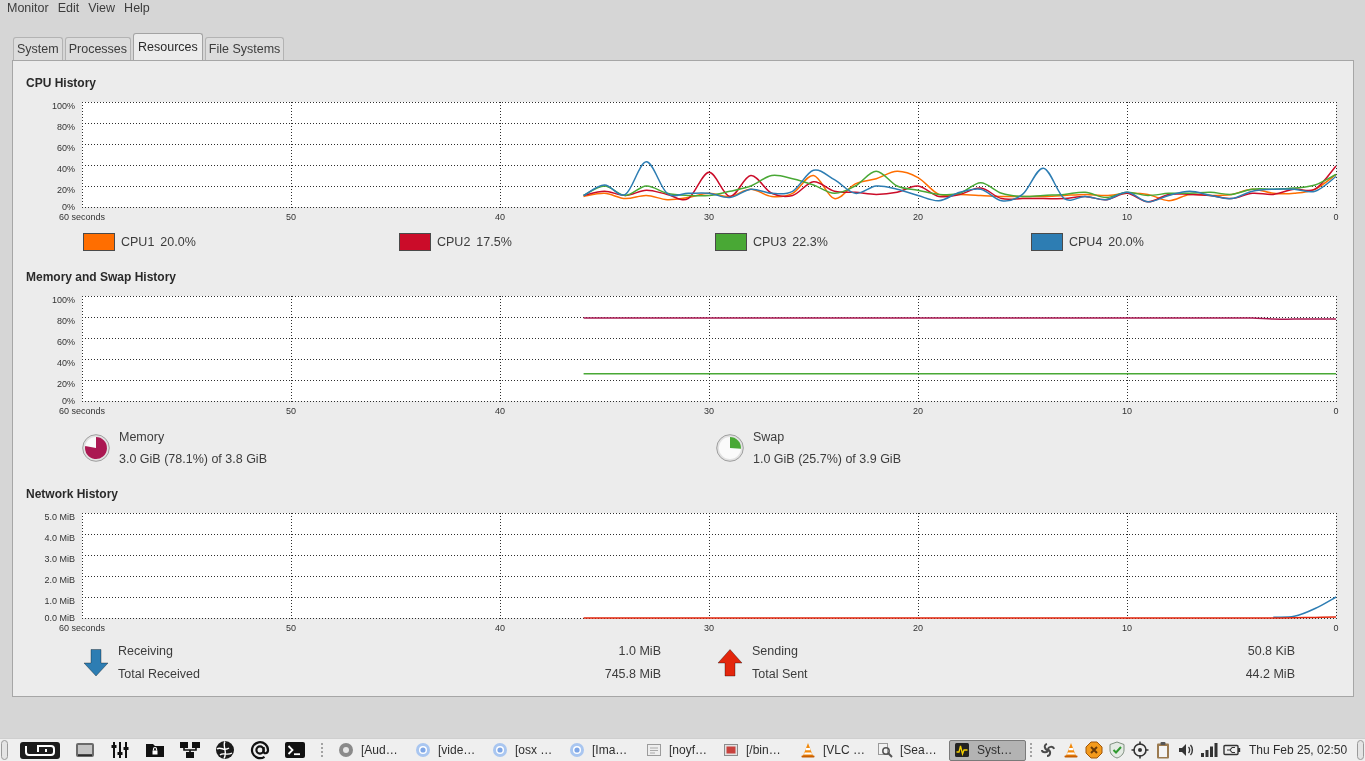 The image size is (1365, 761). I want to click on legend-value: 745.8 MiB, so click(632, 674).